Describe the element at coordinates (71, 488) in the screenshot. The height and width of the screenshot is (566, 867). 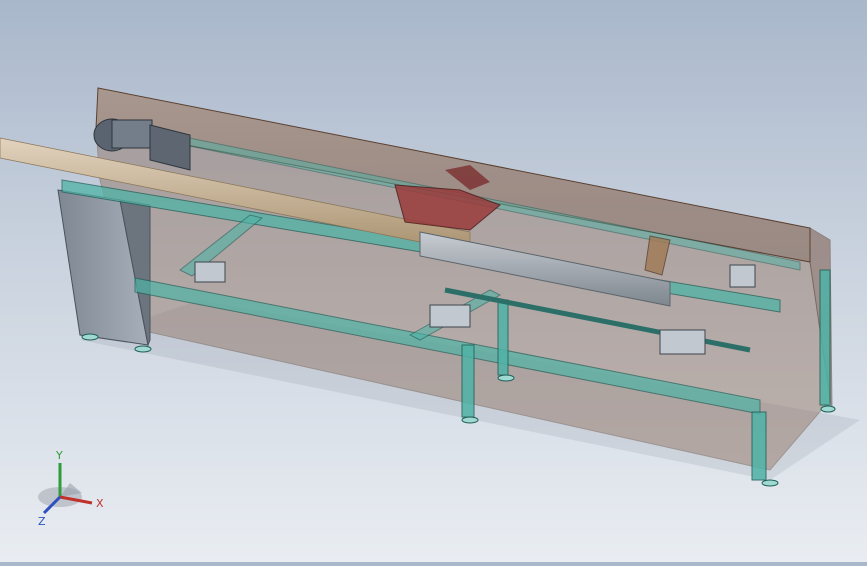
I see `coordinate-triad-icon: Y X Z` at that location.